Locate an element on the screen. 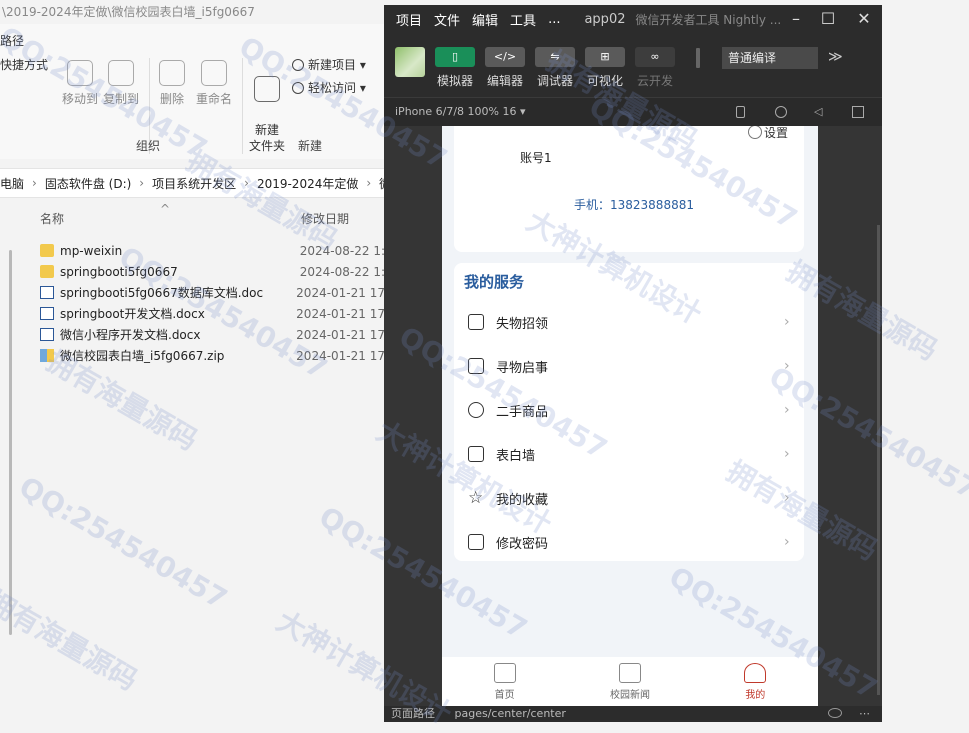  new-folder-icon is located at coordinates (267, 89).